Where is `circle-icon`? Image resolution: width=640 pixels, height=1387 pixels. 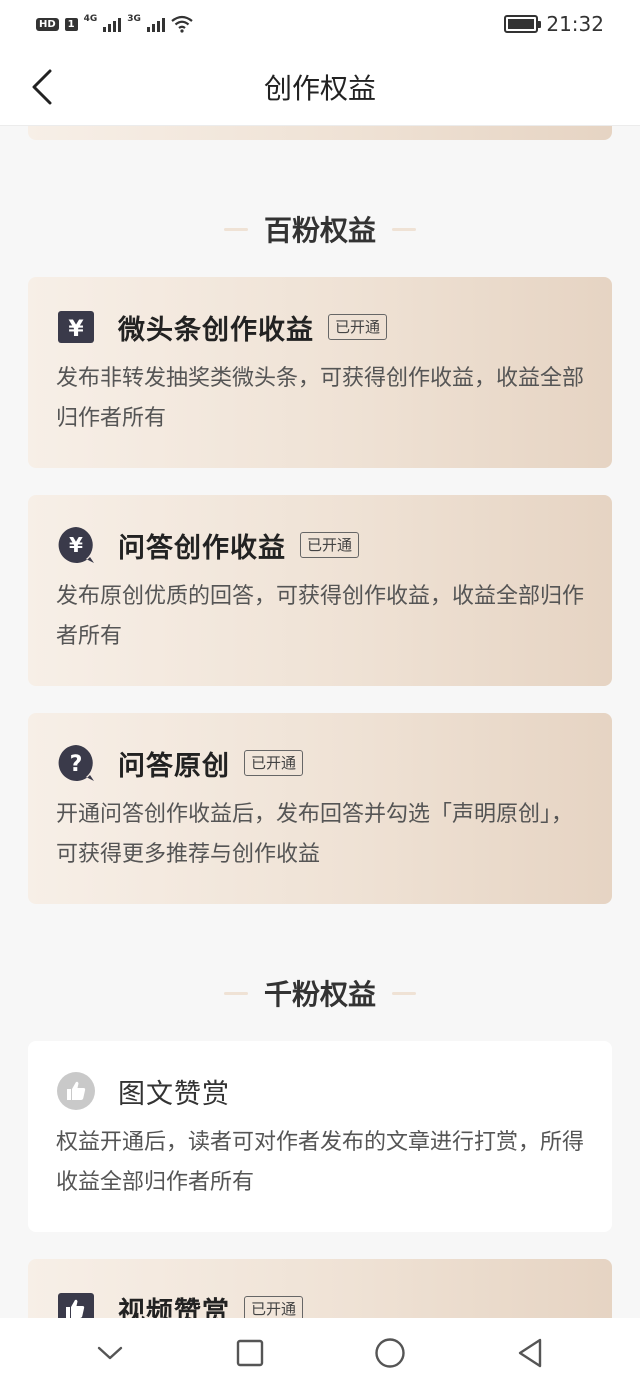
circle-icon is located at coordinates (390, 1352).